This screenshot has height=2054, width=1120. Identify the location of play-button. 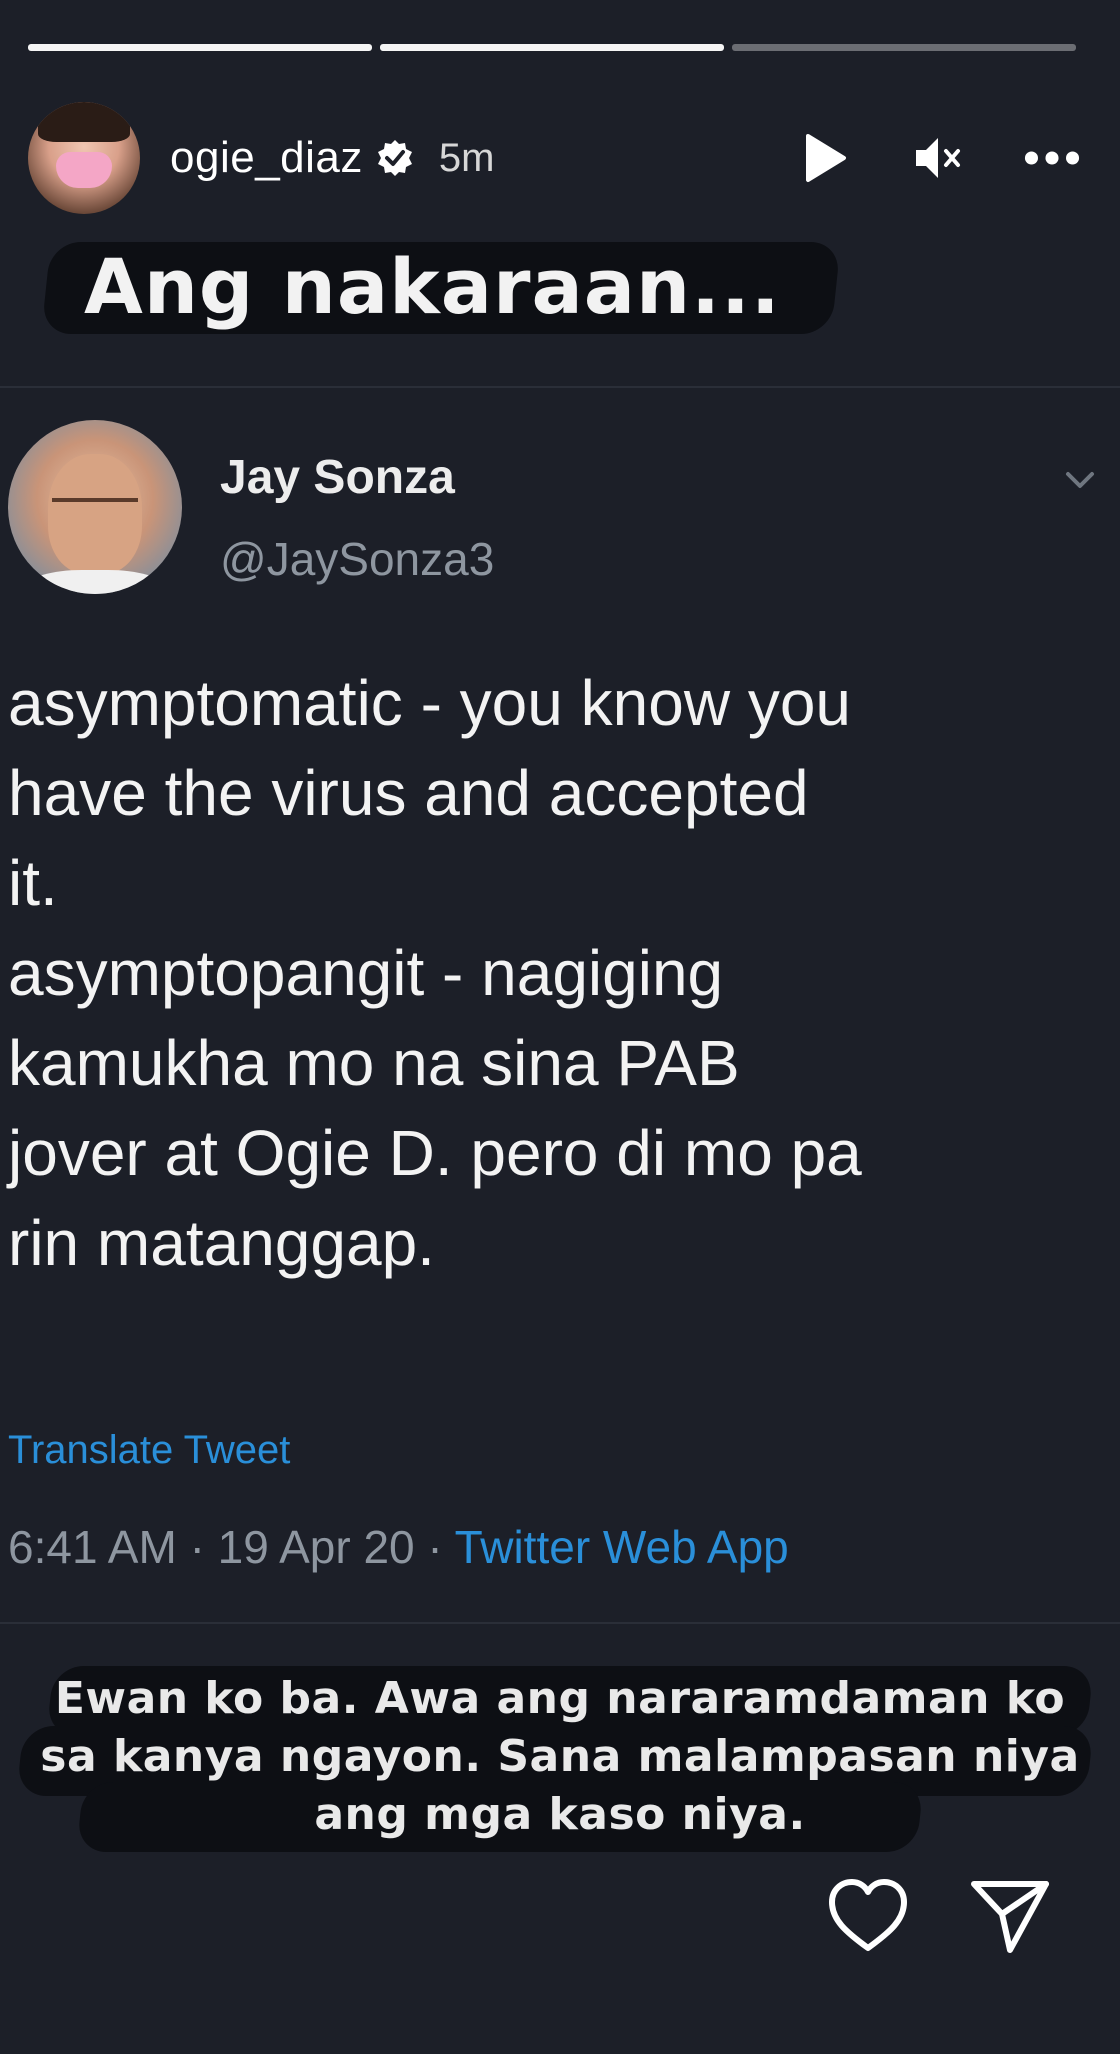
(824, 158).